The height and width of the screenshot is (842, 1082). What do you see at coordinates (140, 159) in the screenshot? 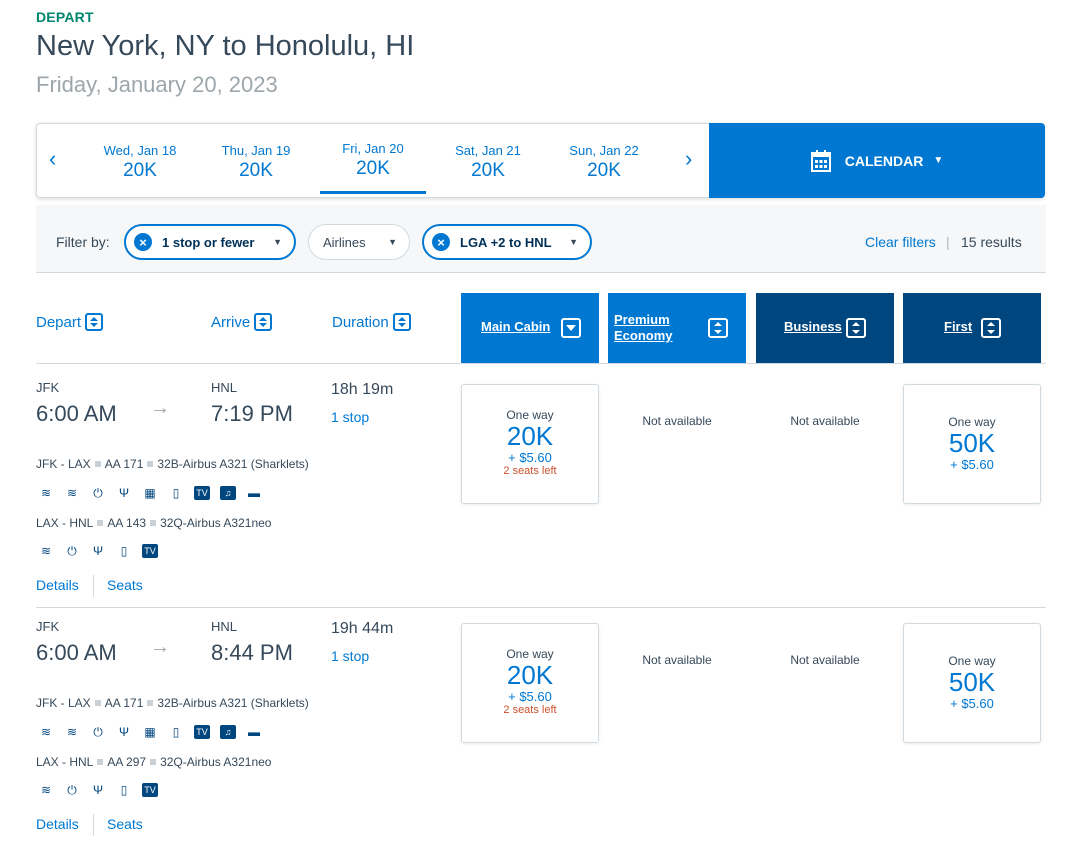
I see `date-cell-jan18: Wed, Jan 18 20K` at bounding box center [140, 159].